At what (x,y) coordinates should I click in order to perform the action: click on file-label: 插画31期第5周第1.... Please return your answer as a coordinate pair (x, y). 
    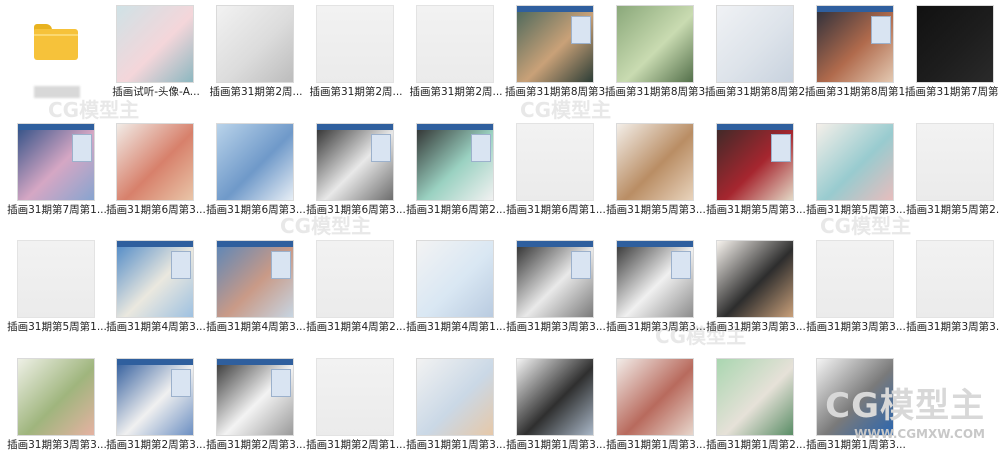
    Looking at the image, I should click on (57, 327).